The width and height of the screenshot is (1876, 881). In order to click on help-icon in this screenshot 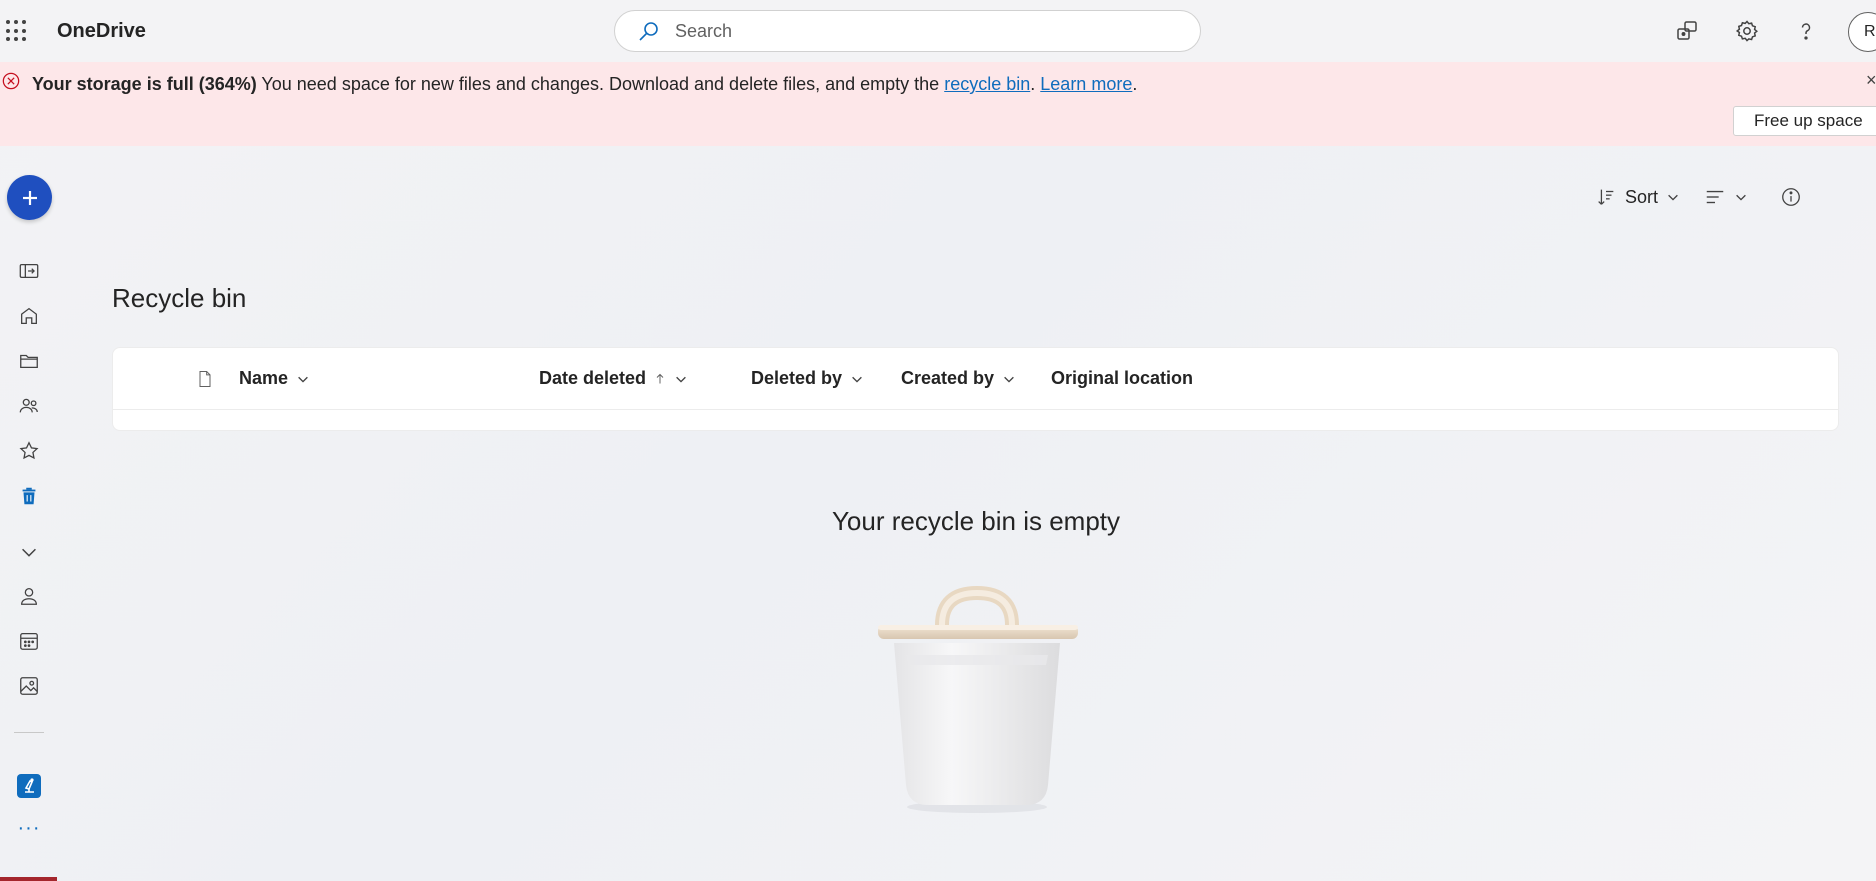, I will do `click(1806, 31)`.